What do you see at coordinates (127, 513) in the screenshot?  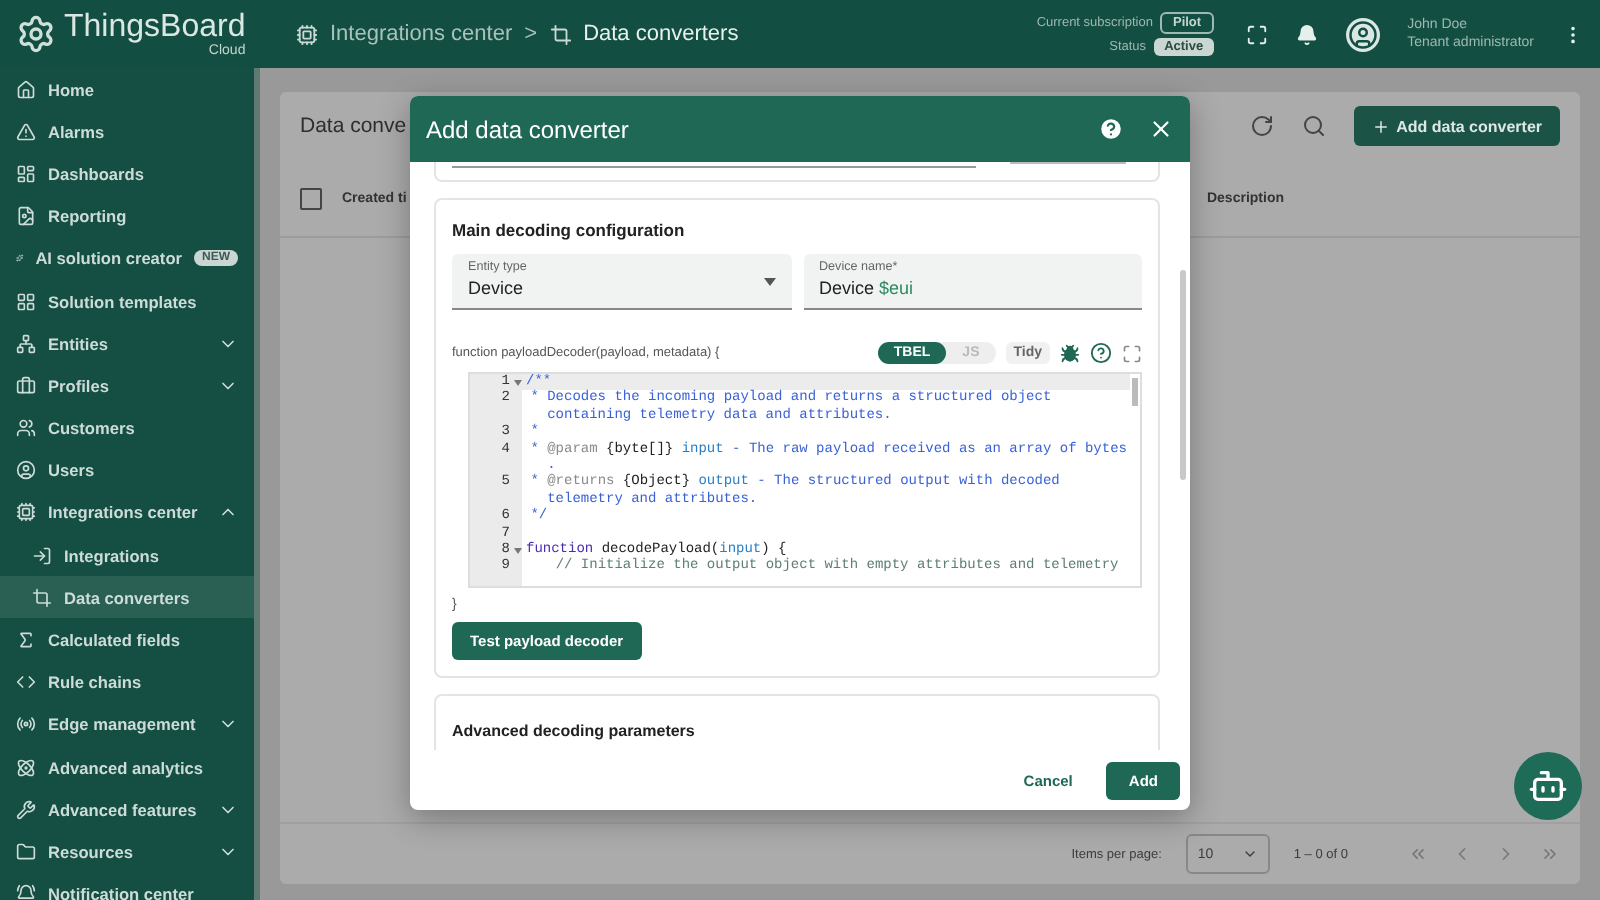 I see `sidebar-item: Integrations center` at bounding box center [127, 513].